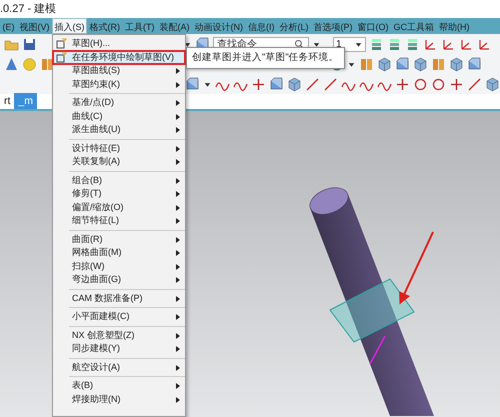 This screenshot has height=417, width=500. I want to click on menu-item-label: 关联复制(A), so click(95, 161).